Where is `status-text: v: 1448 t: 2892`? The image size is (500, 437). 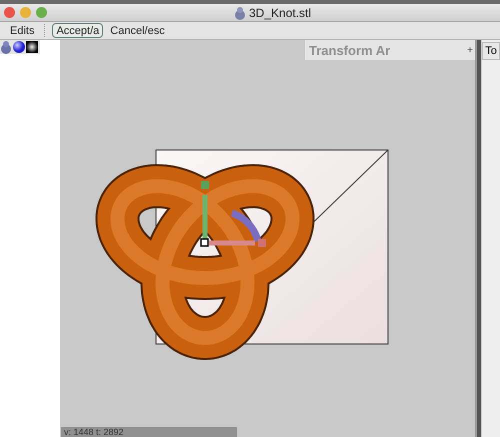 status-text: v: 1448 t: 2892 is located at coordinates (149, 432).